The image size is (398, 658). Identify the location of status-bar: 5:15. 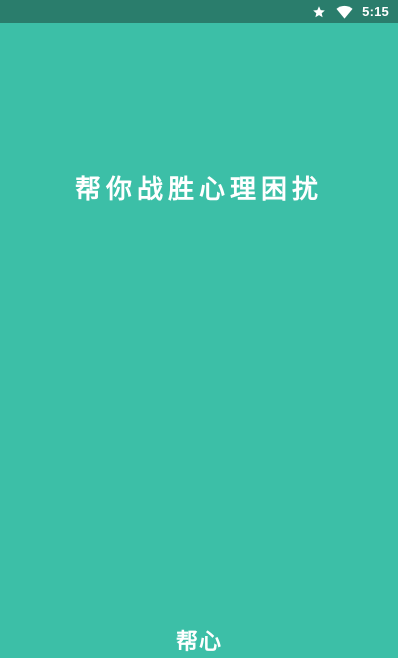
(199, 11).